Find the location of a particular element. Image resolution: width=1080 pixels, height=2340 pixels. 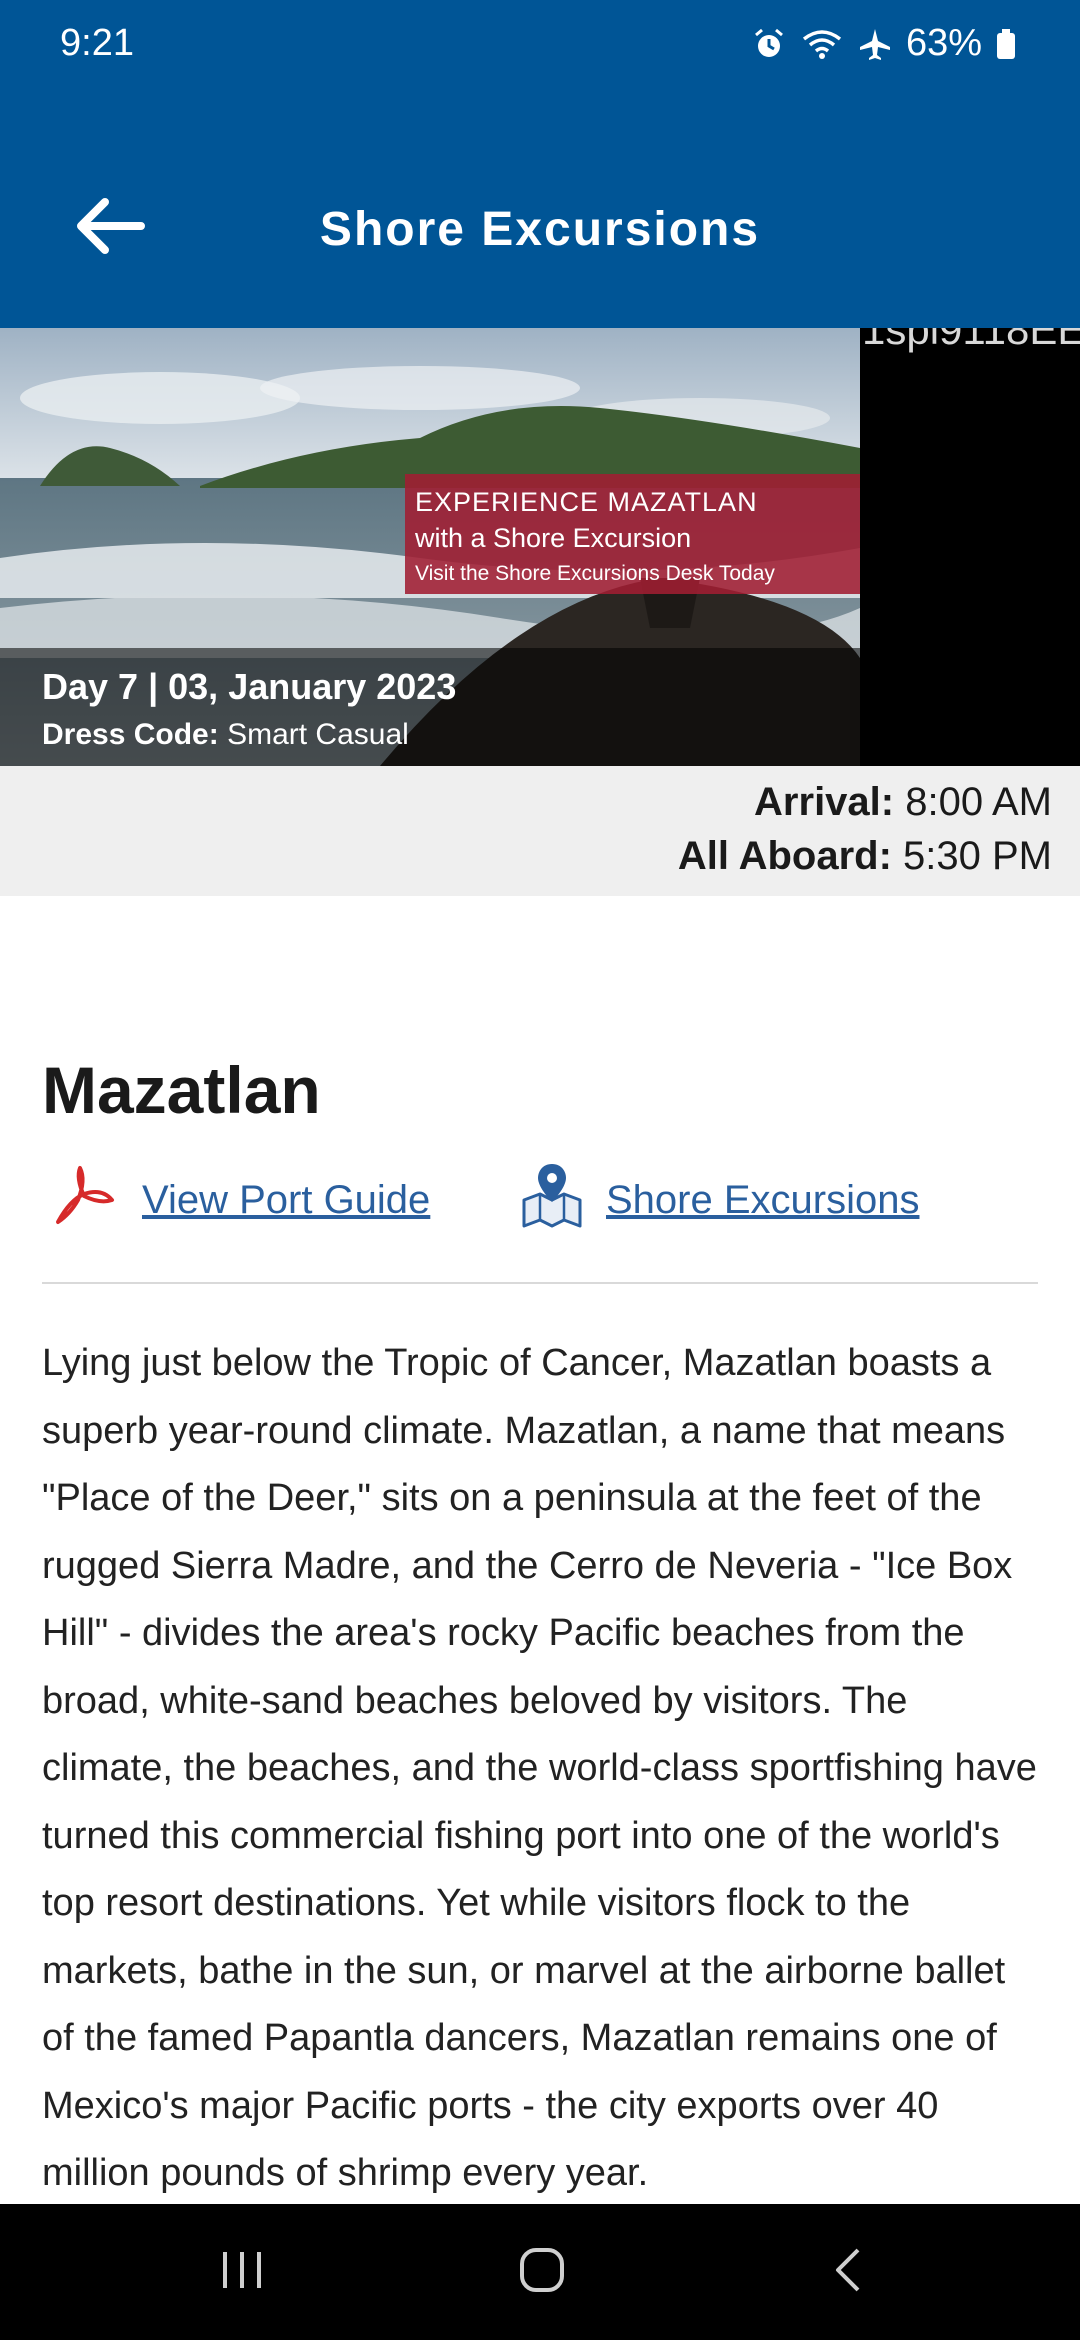

shore-excursions-link: Shore Excursions is located at coordinates (719, 1200).